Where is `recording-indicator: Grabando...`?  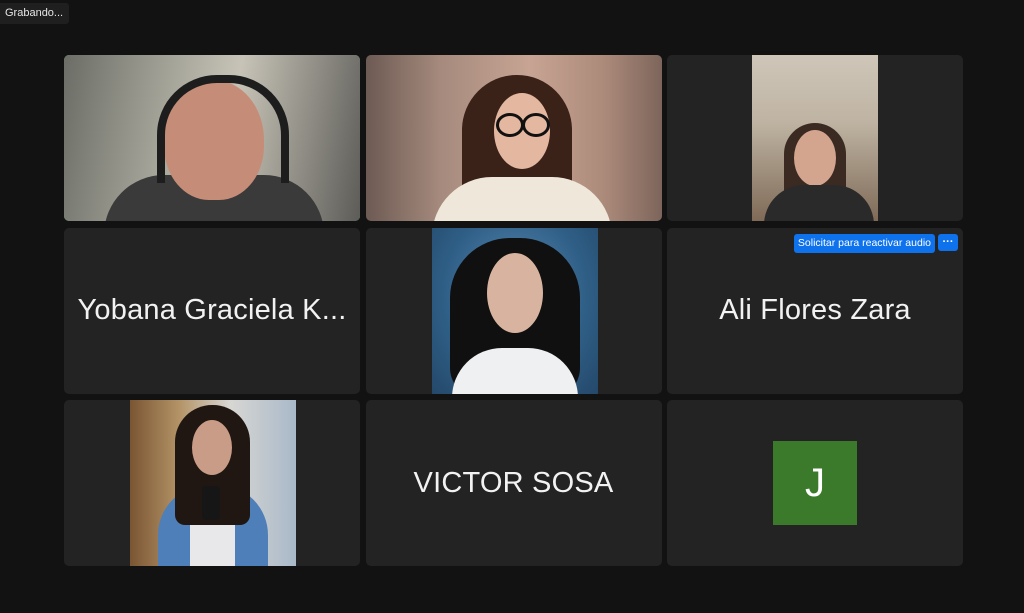
recording-indicator: Grabando... is located at coordinates (35, 13).